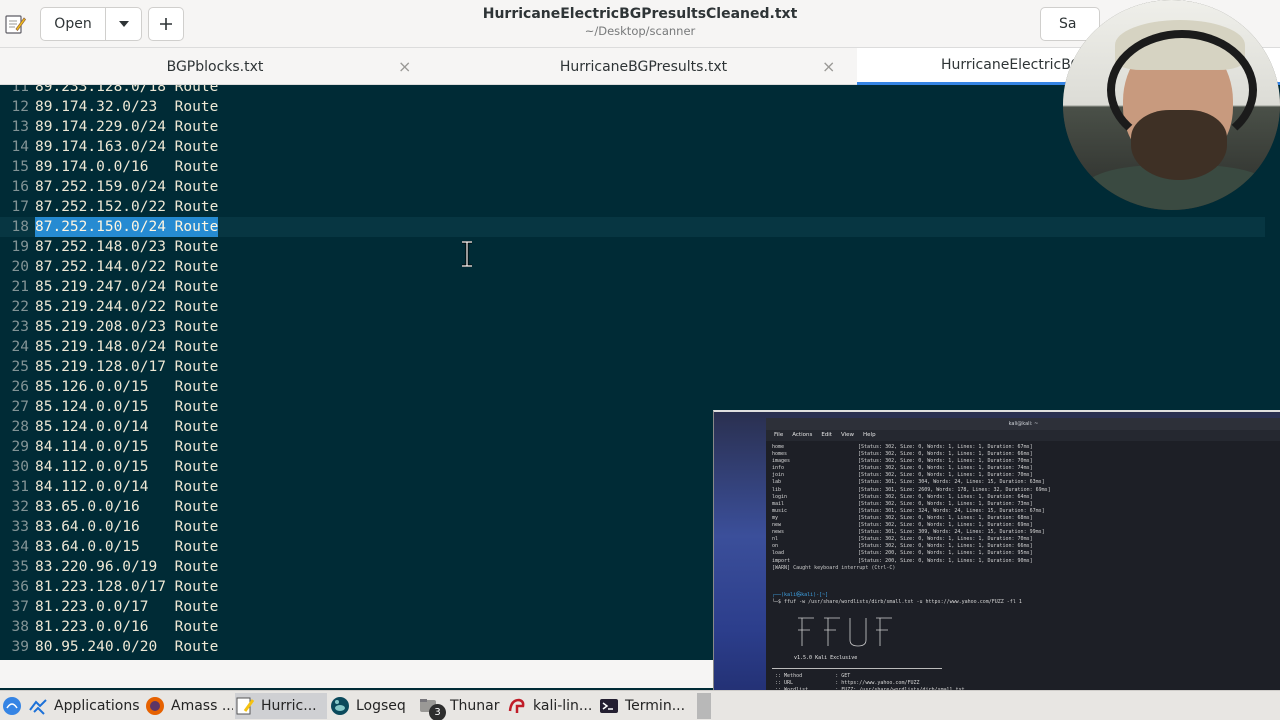  What do you see at coordinates (643, 66) in the screenshot?
I see `tab-hurricanebgpresults: HurricaneBGPresults.txt ×` at bounding box center [643, 66].